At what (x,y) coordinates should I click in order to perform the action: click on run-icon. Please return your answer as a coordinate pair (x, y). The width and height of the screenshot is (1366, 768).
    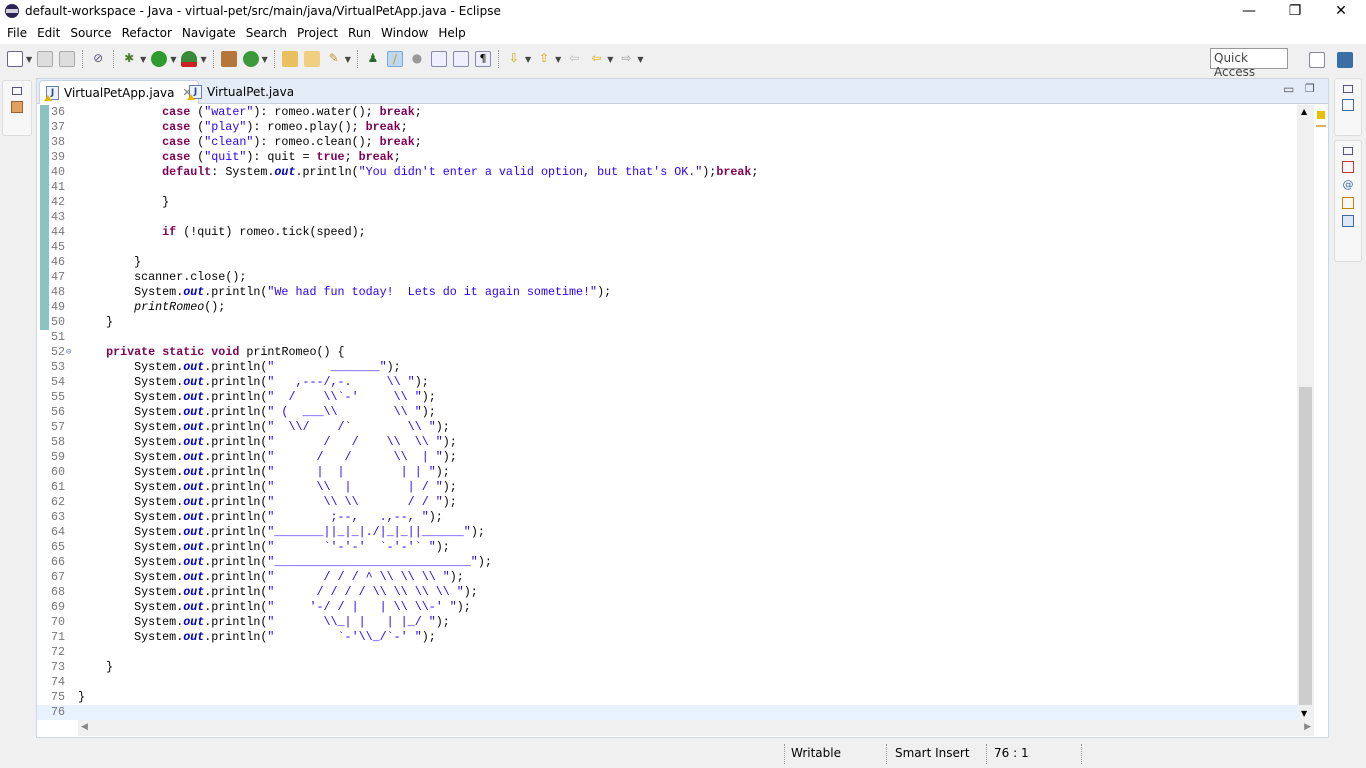
    Looking at the image, I should click on (159, 59).